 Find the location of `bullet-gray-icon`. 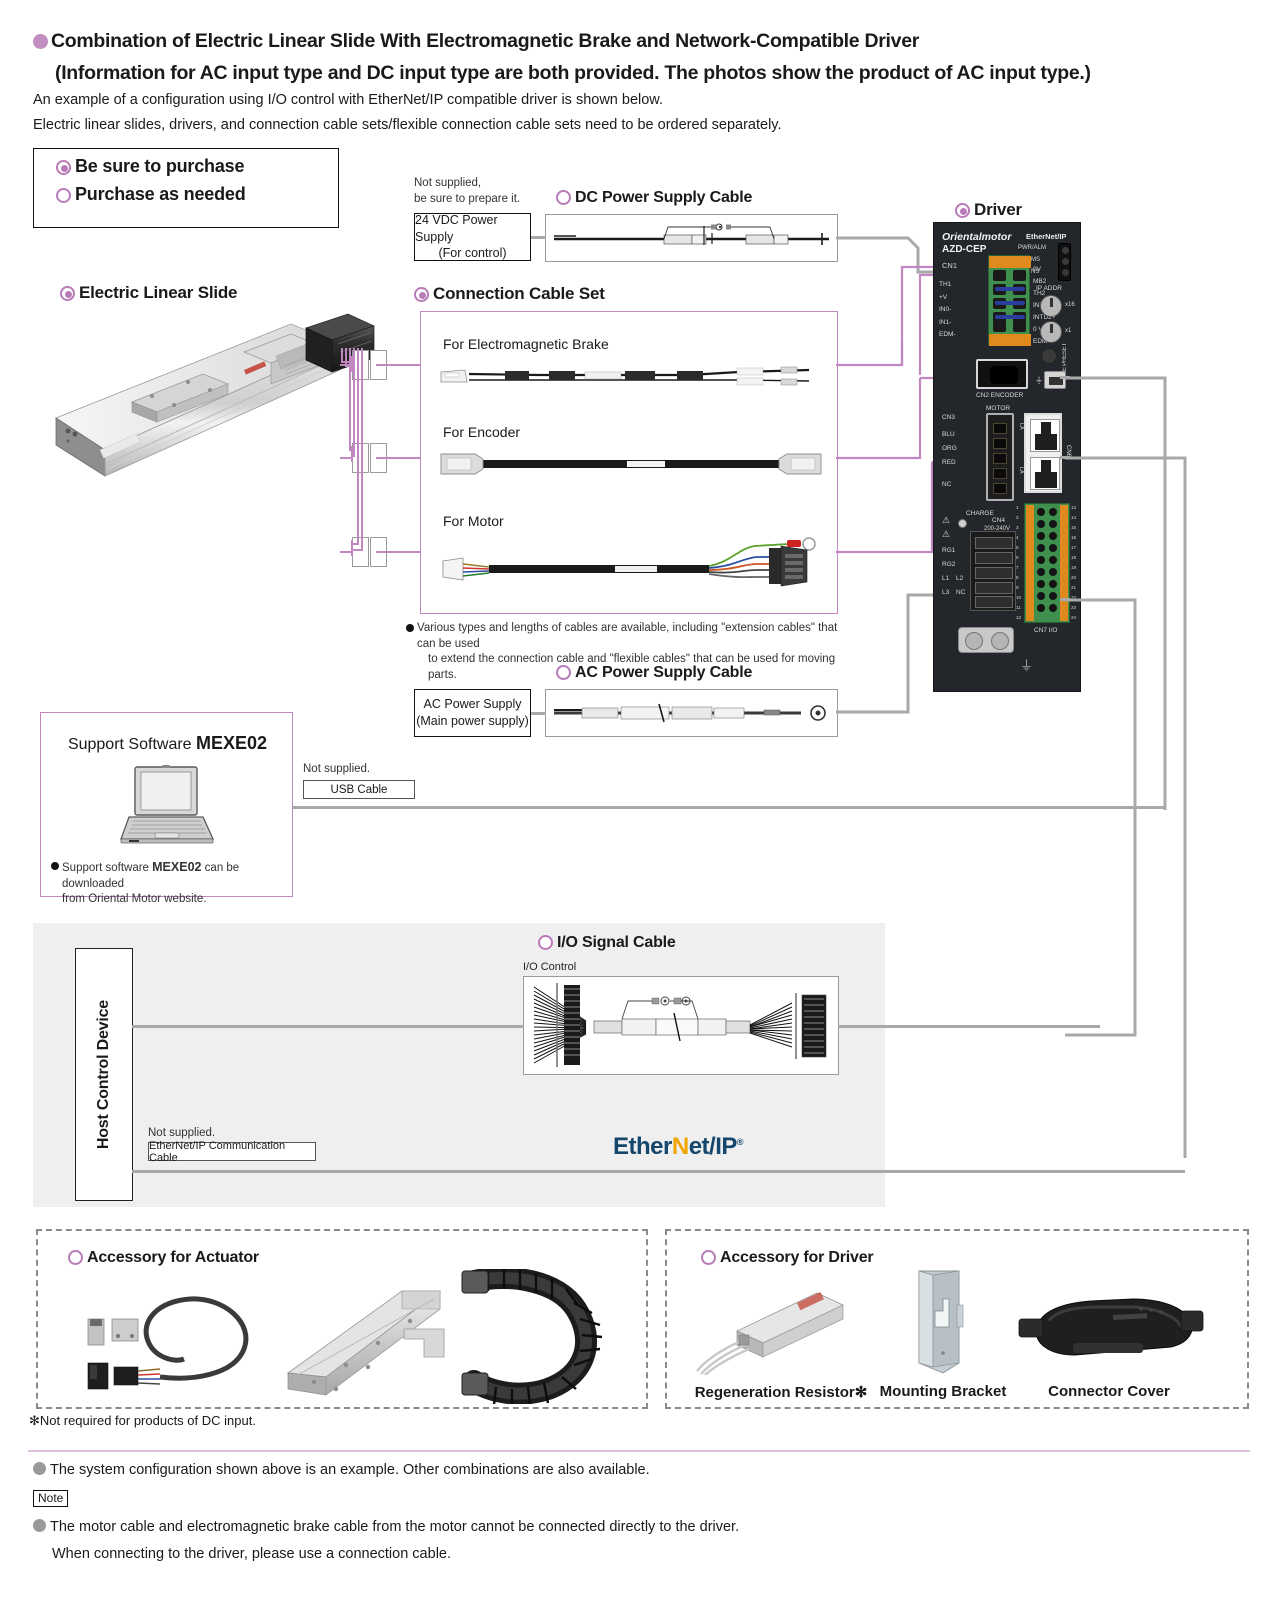

bullet-gray-icon is located at coordinates (39, 1525).